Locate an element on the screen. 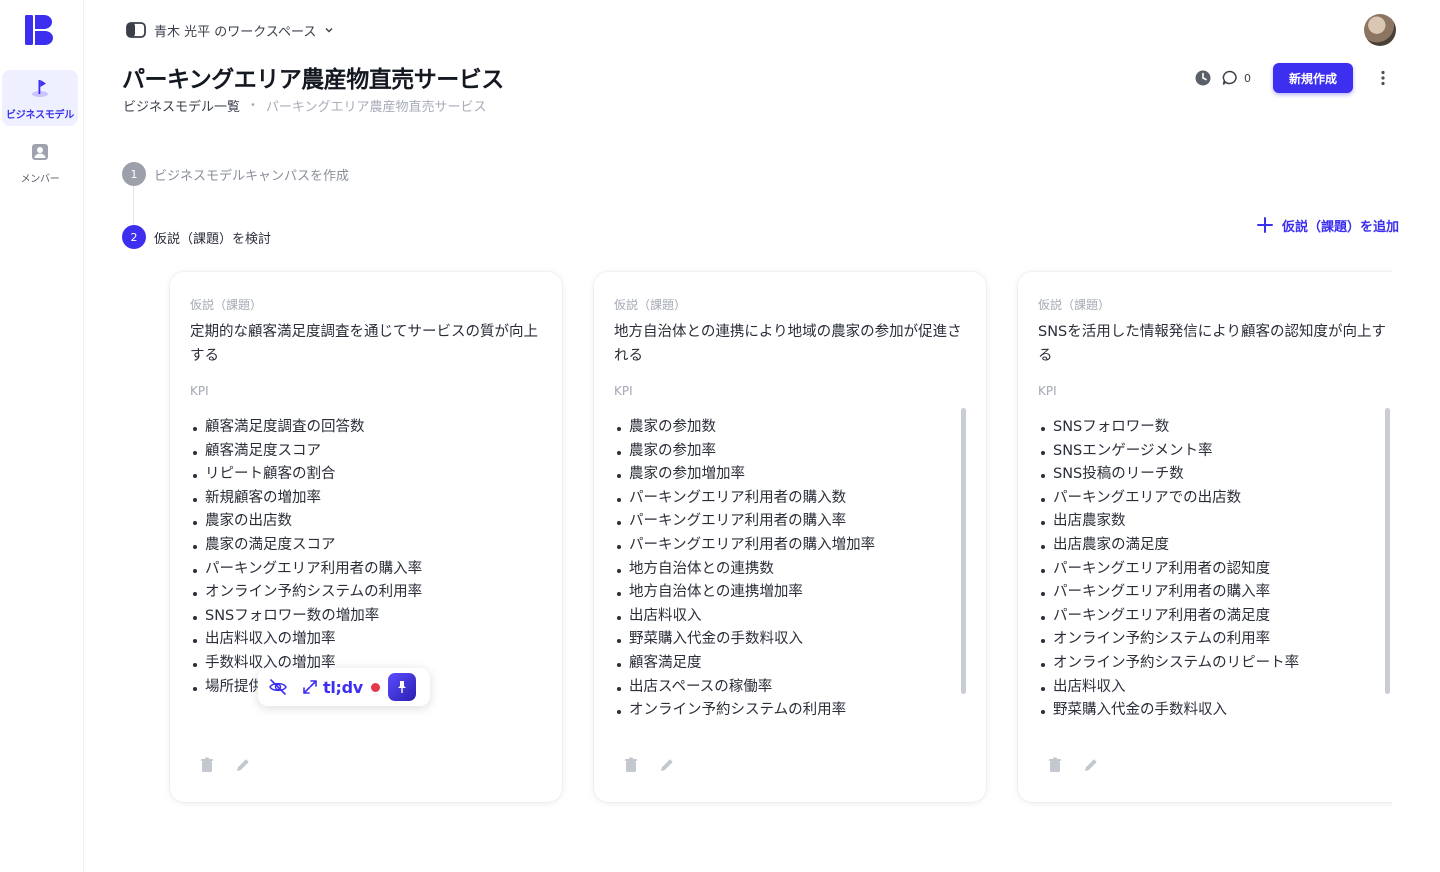 The image size is (1440, 872). kpi-item: 新規顧客の増加率 is located at coordinates (366, 499).